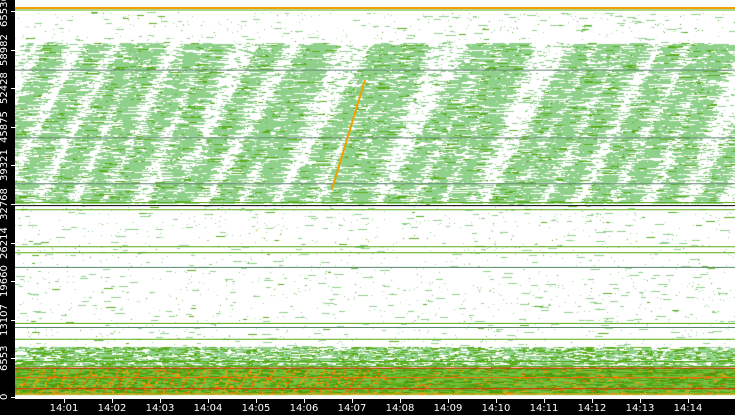 This screenshot has width=735, height=415. Describe the element at coordinates (5, 358) in the screenshot. I see `y-tick-label: 6553` at that location.